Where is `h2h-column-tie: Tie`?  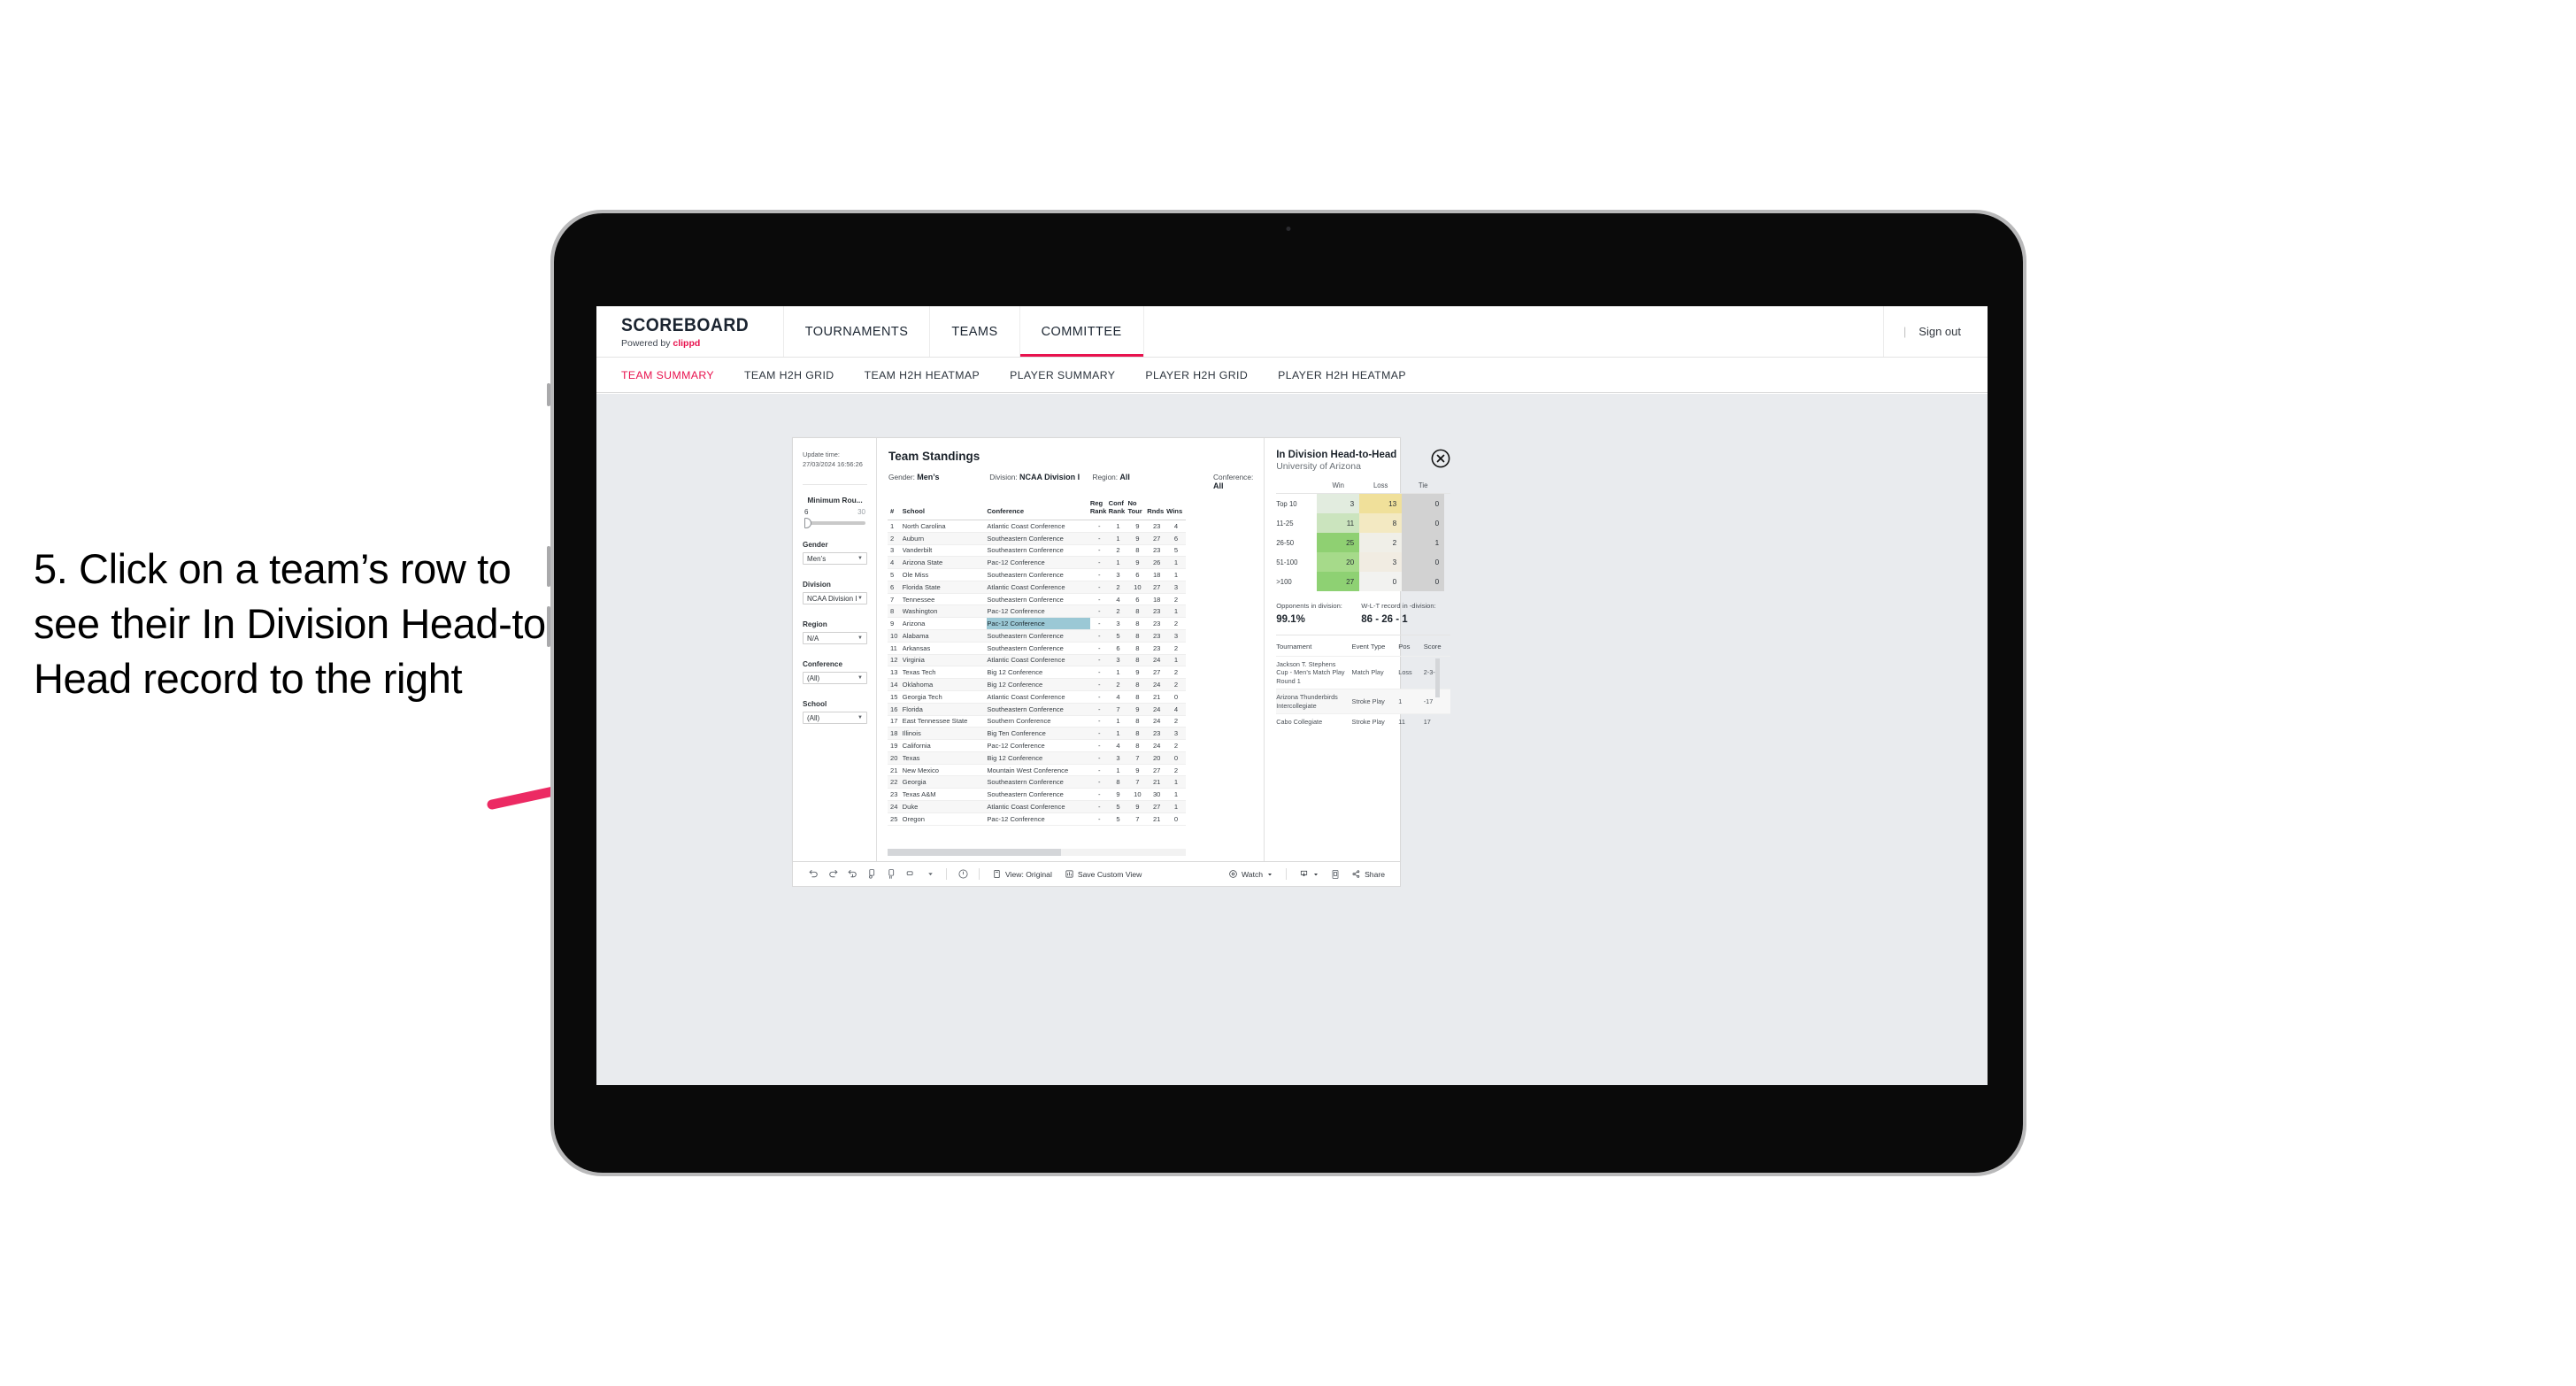
h2h-column-tie: Tie is located at coordinates (1423, 485).